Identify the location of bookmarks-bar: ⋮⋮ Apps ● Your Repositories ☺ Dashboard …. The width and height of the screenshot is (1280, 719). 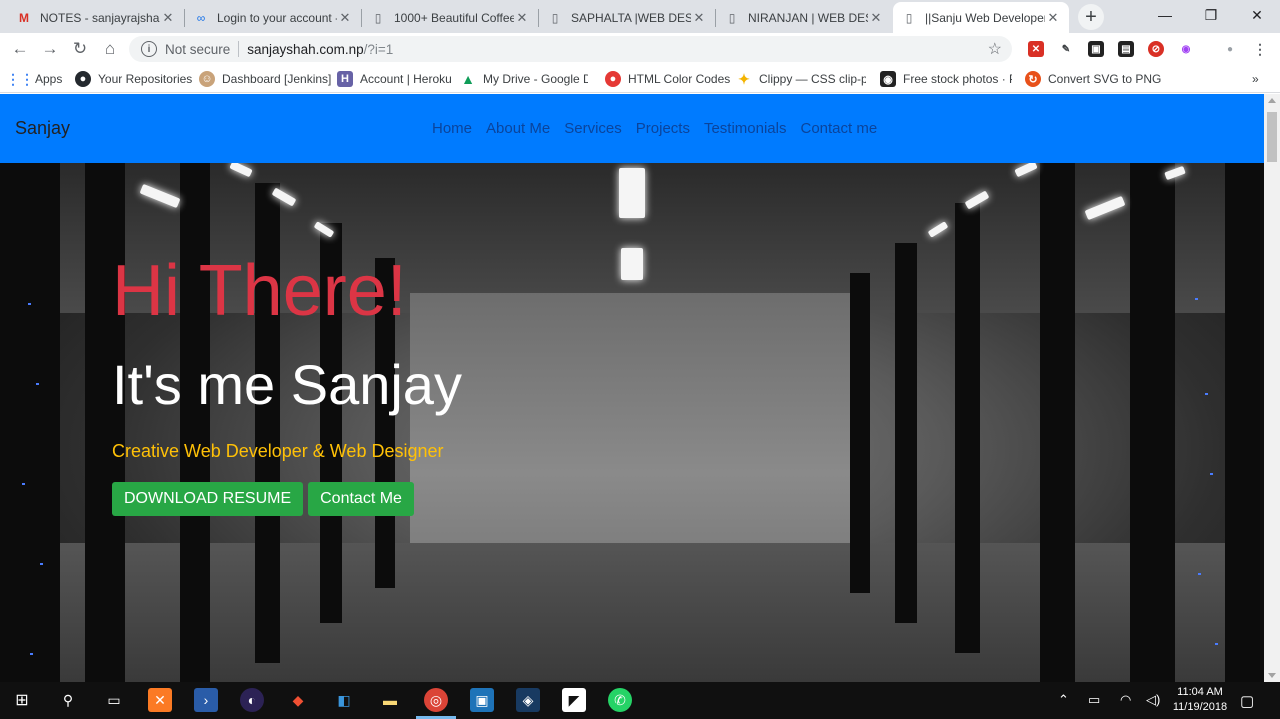
(640, 79).